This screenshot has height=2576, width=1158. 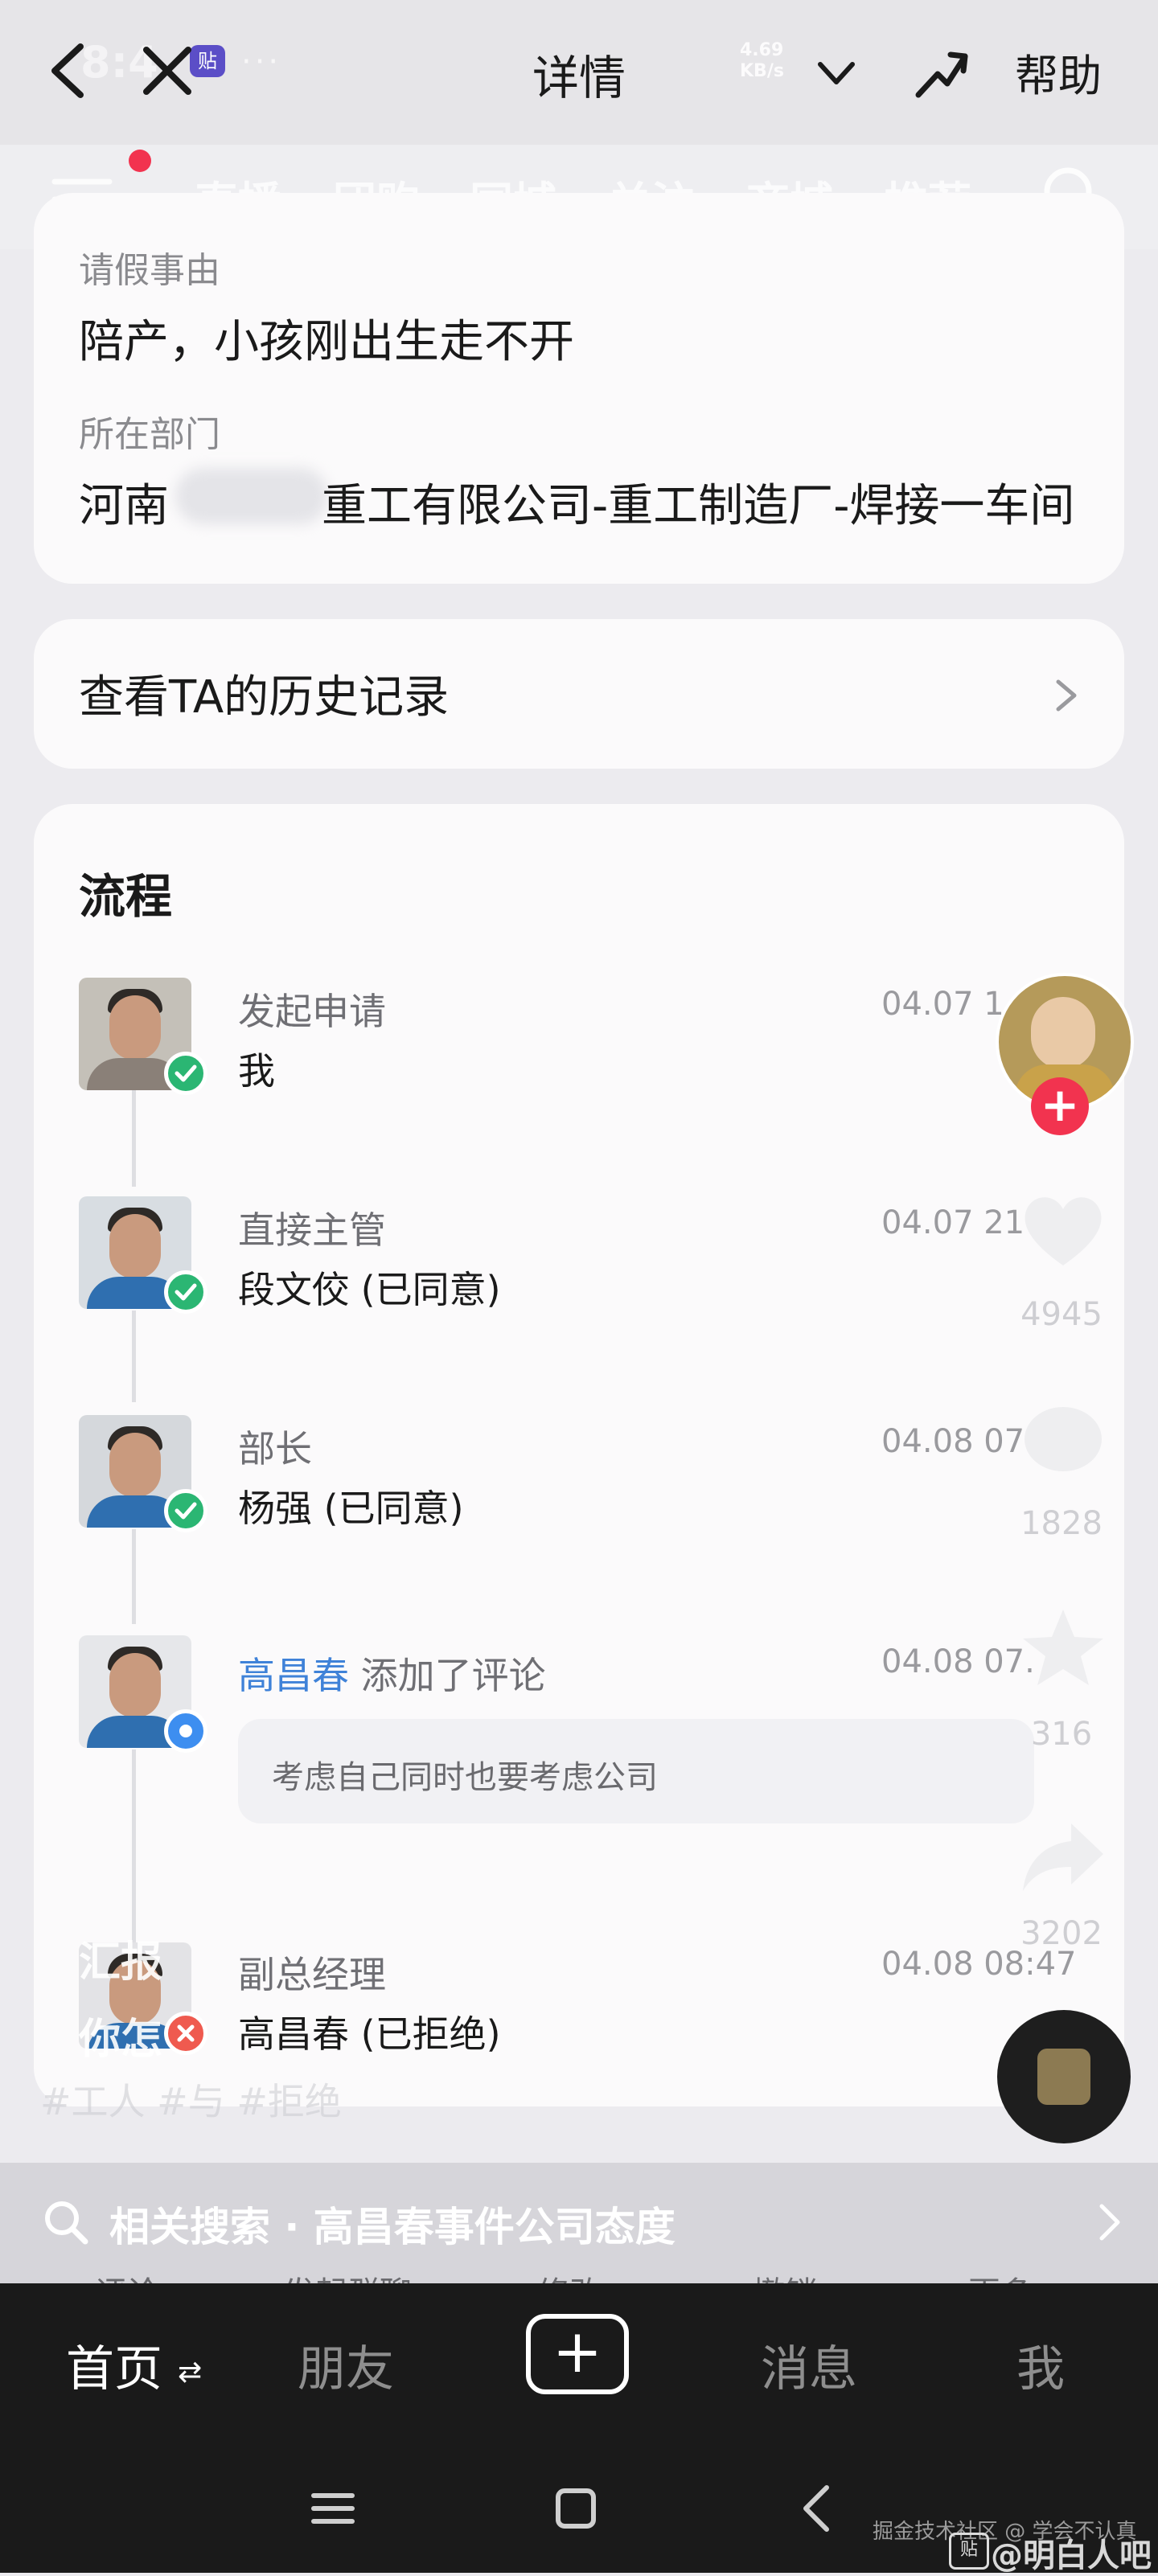 I want to click on dept-label: 所在部门, so click(x=149, y=435).